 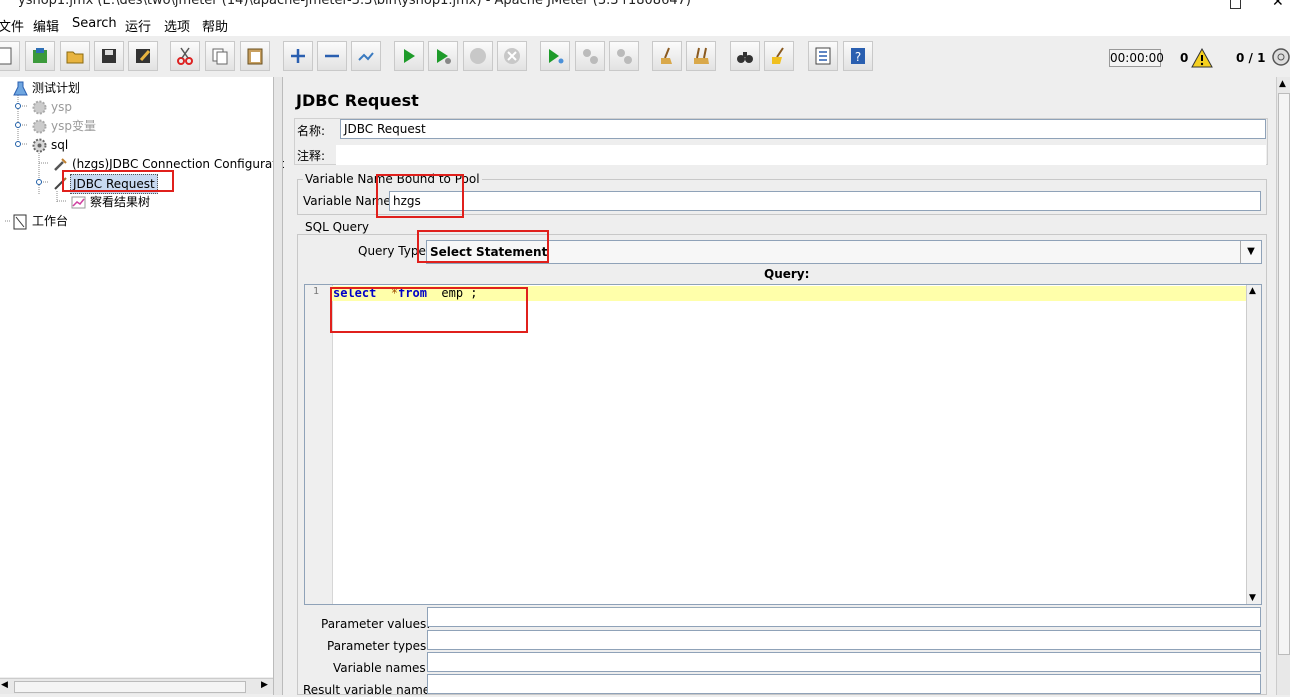 What do you see at coordinates (1278, 5) in the screenshot?
I see `close-icon: ✕` at bounding box center [1278, 5].